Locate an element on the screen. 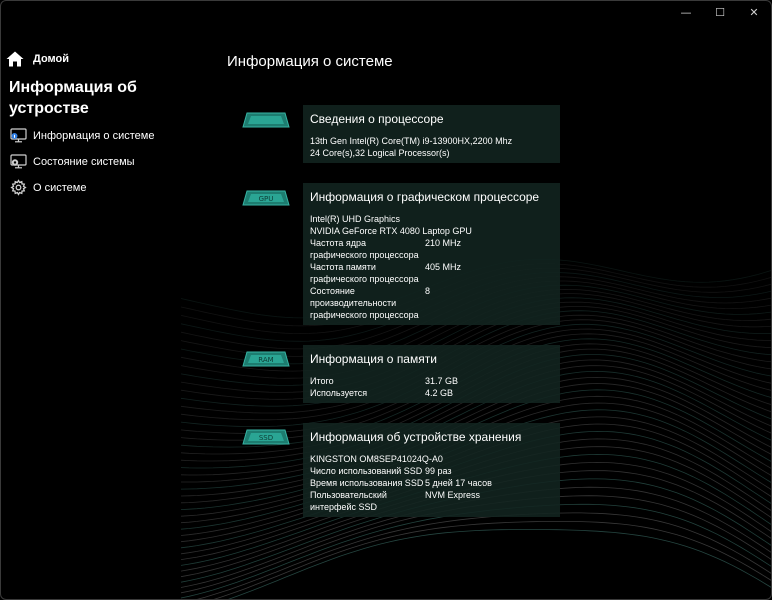  info-key: Пользовательский интерфейс SSD is located at coordinates (348, 501).